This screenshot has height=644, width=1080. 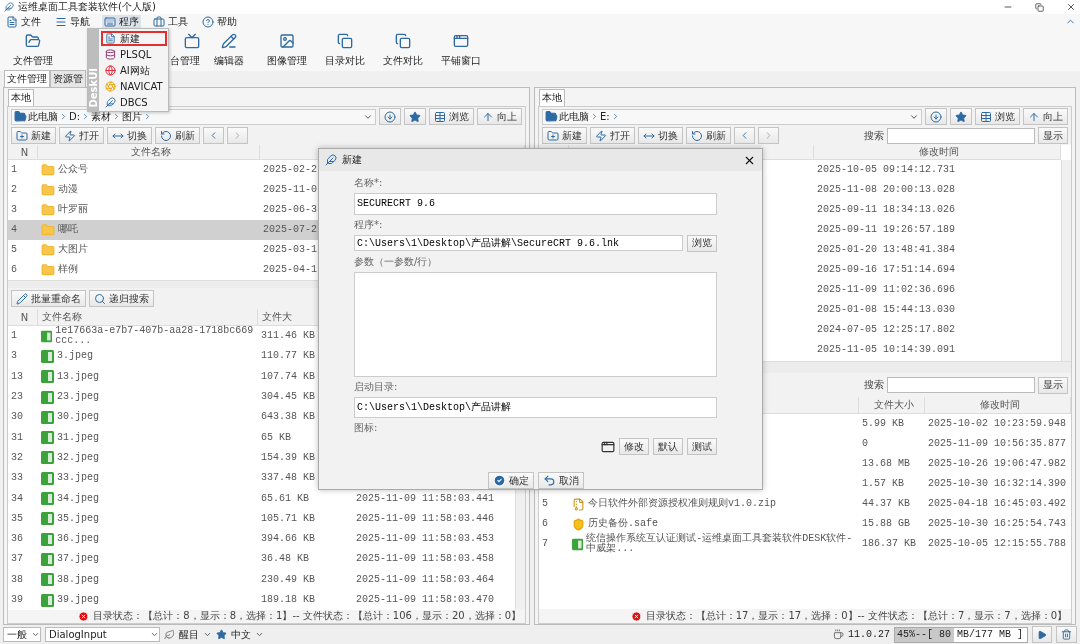 What do you see at coordinates (33, 40) in the screenshot?
I see `folder-icon` at bounding box center [33, 40].